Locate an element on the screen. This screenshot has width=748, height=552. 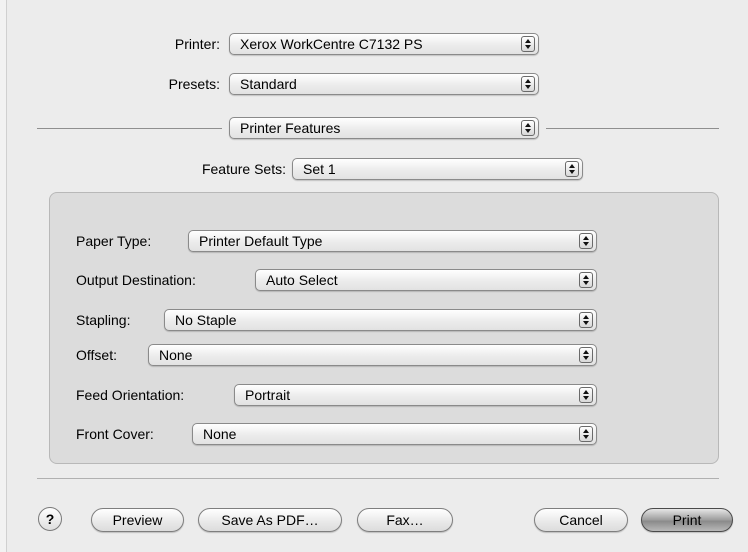
stapling-popup-value: No Staple is located at coordinates (206, 320).